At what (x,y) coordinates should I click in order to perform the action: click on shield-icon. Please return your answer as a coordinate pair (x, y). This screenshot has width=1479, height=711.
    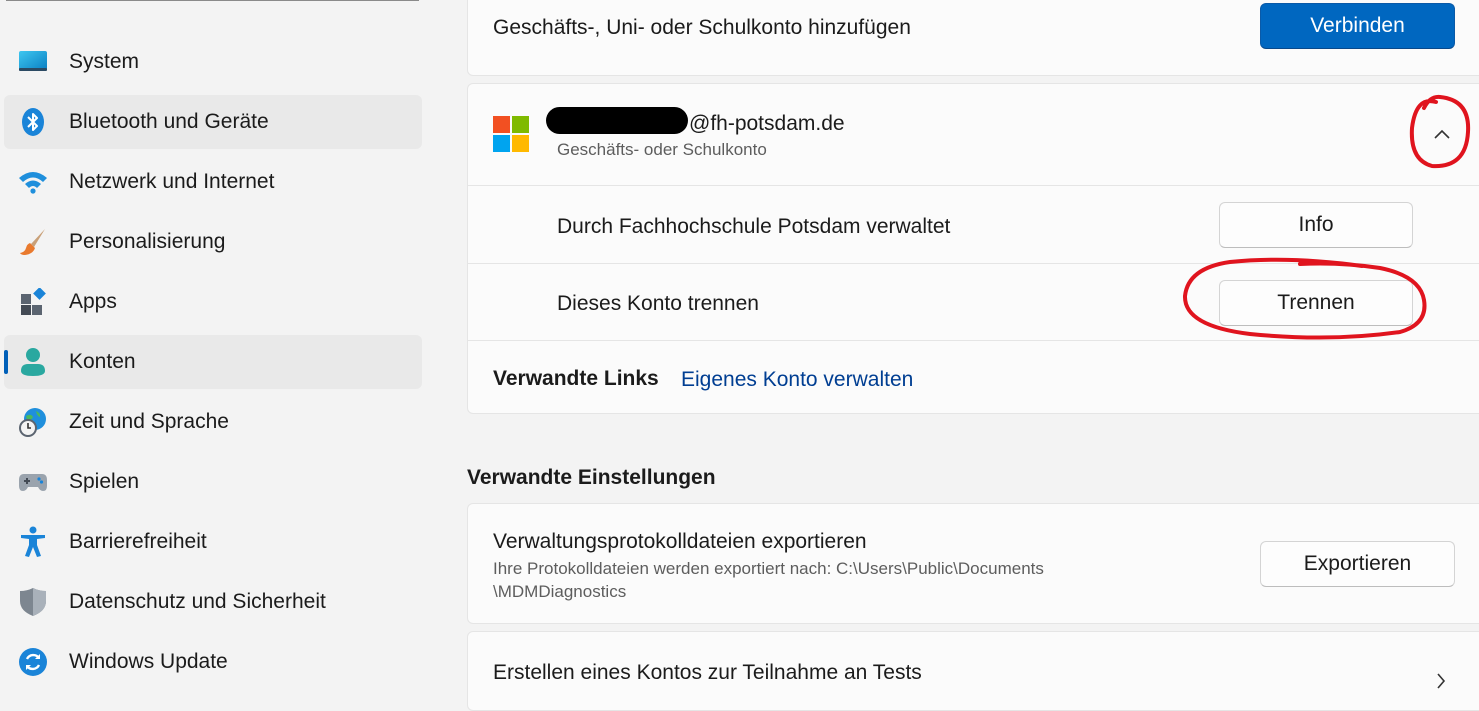
    Looking at the image, I should click on (33, 602).